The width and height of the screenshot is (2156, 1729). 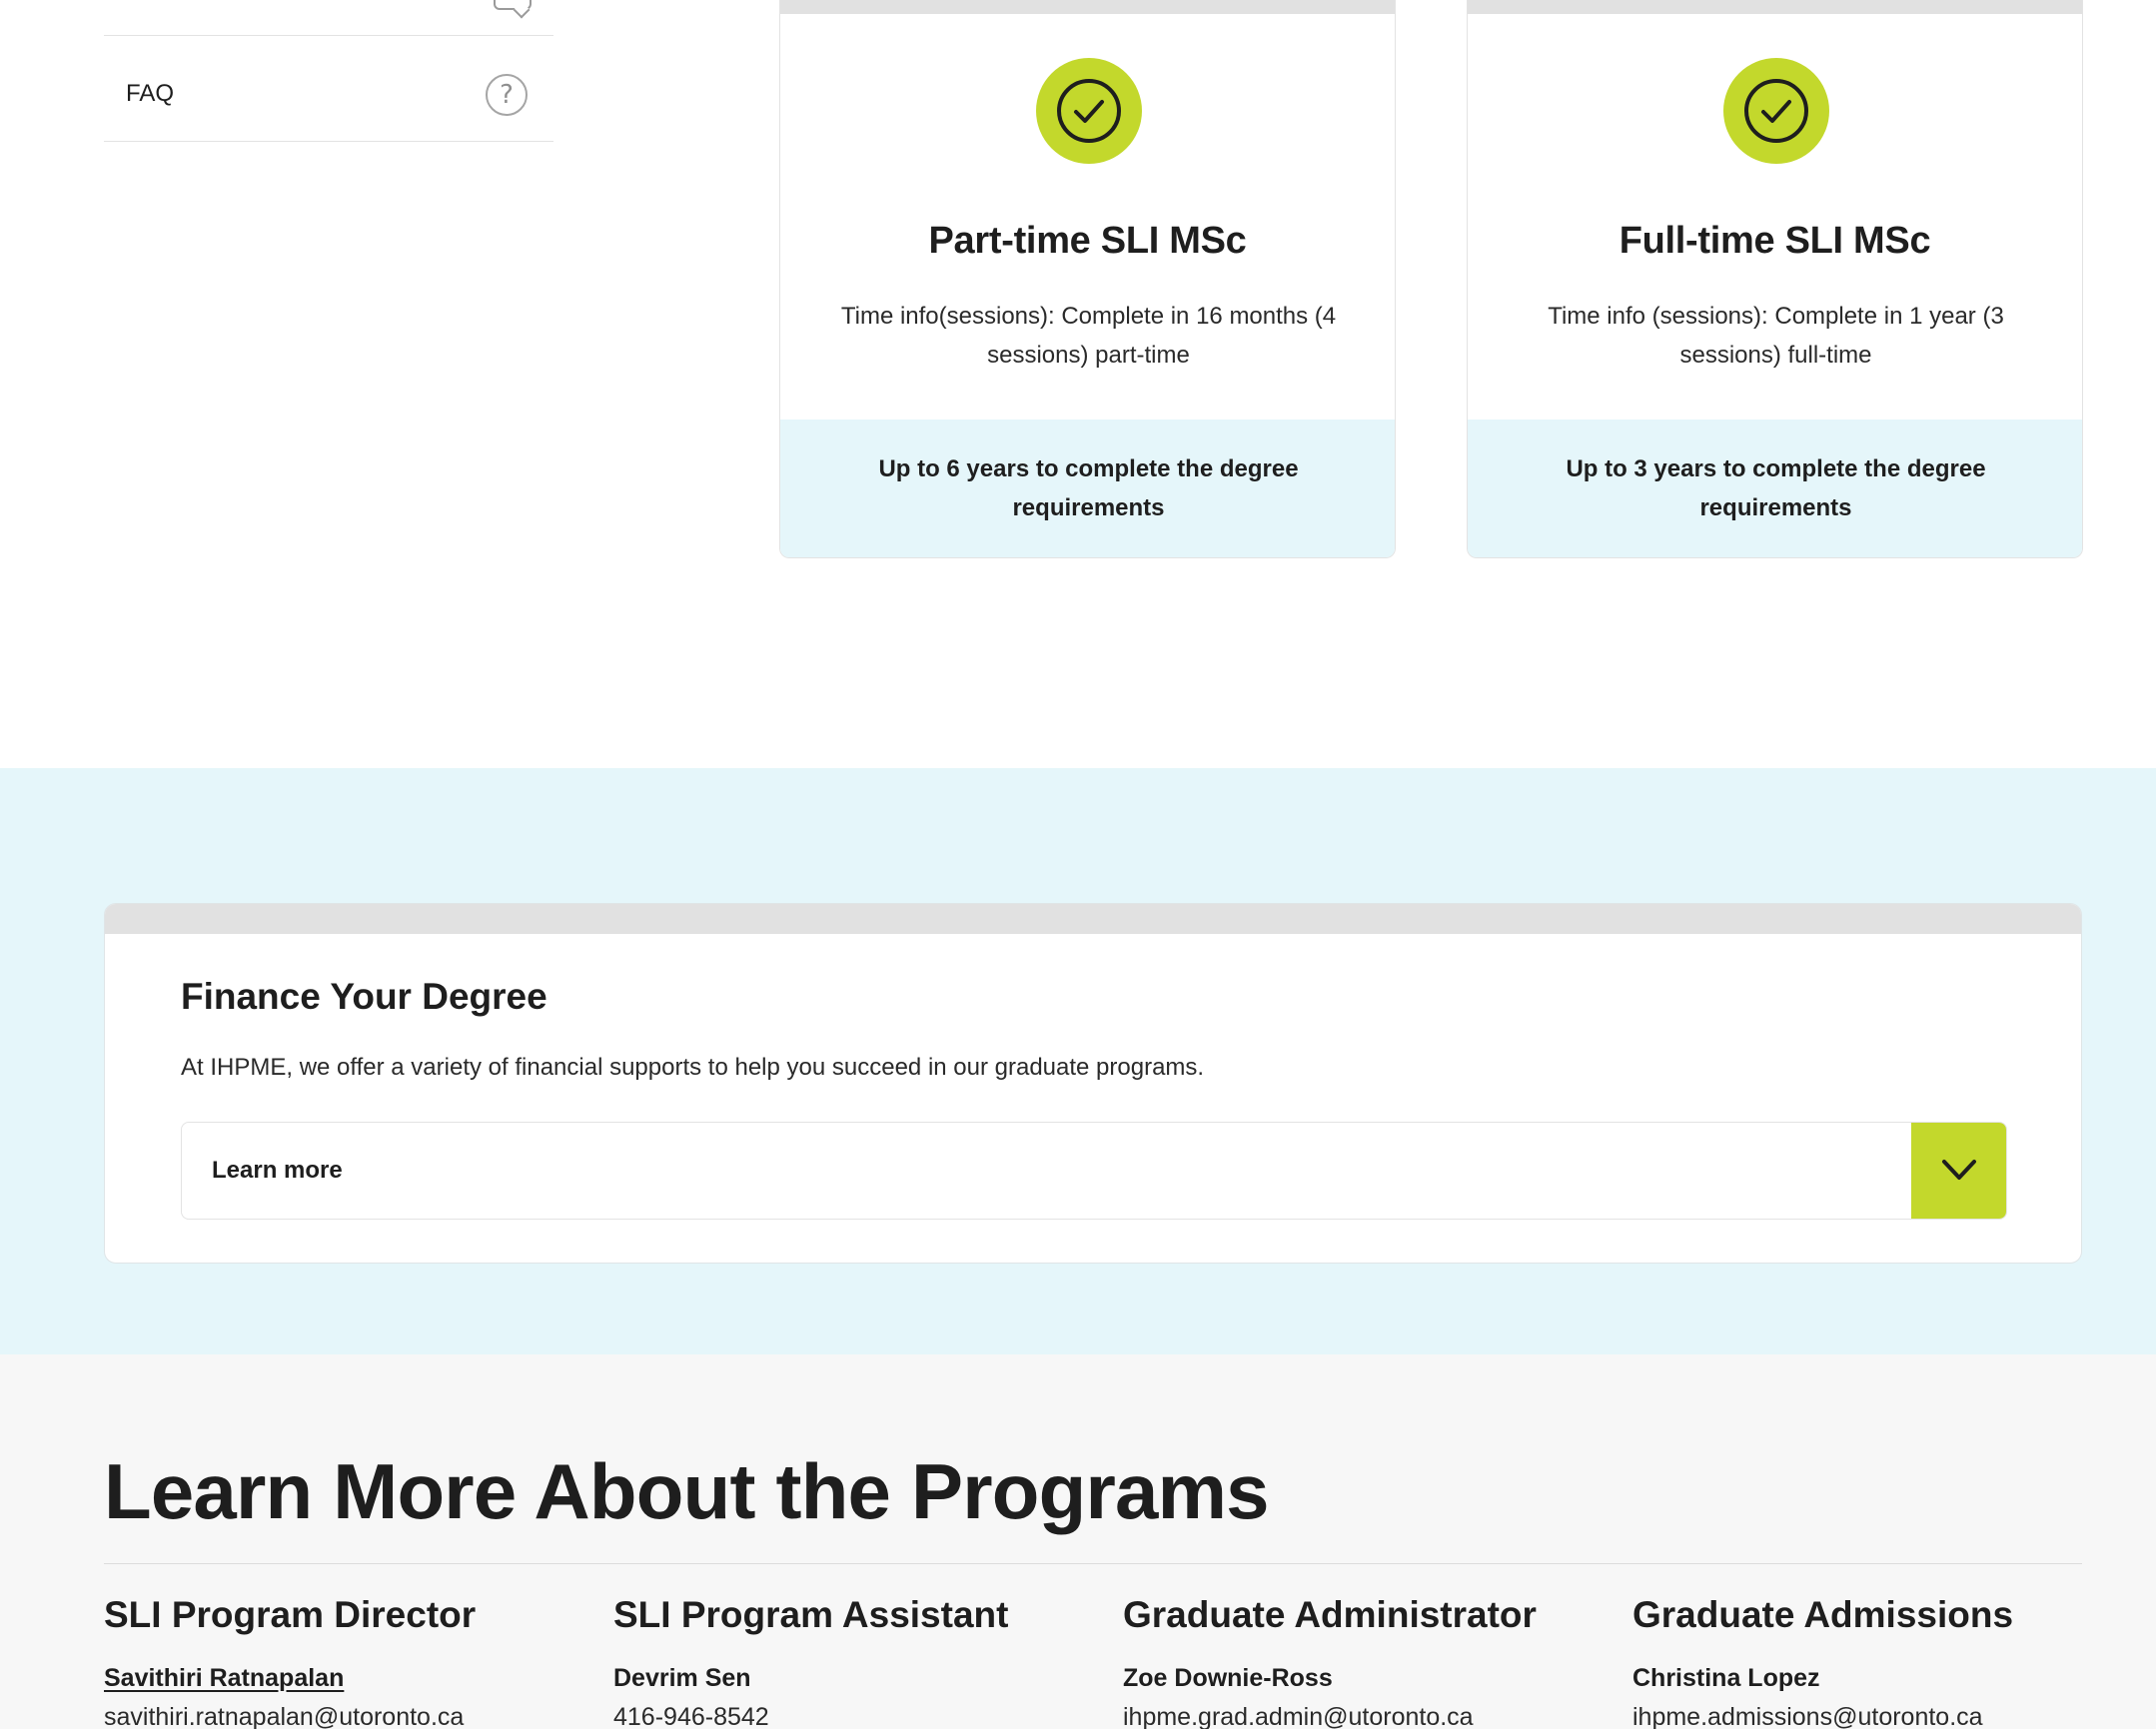 What do you see at coordinates (1872, 1716) in the screenshot?
I see `contact-email: ihpme.admissions@utoronto.ca` at bounding box center [1872, 1716].